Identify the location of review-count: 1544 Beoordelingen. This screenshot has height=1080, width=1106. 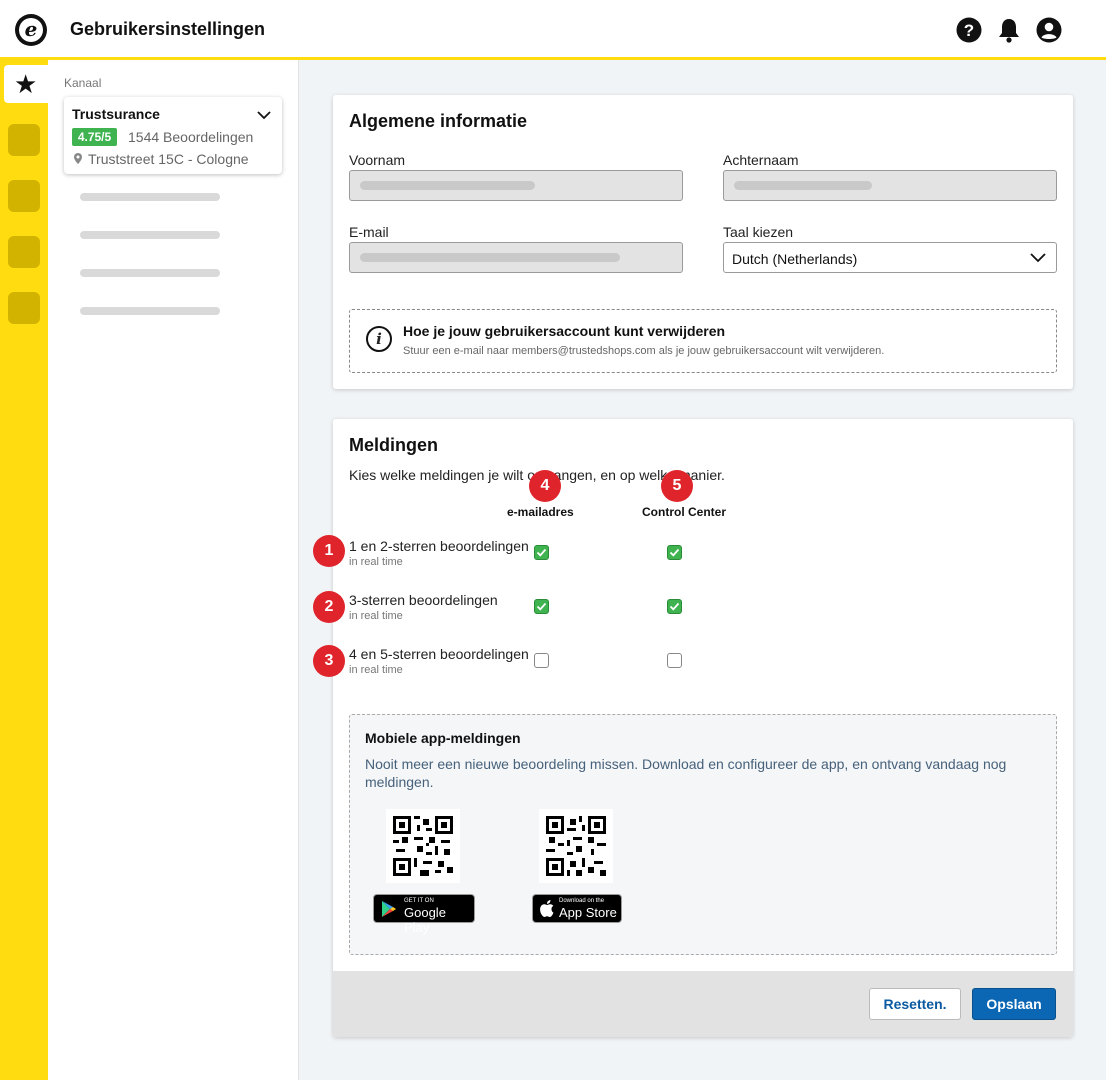
(191, 137).